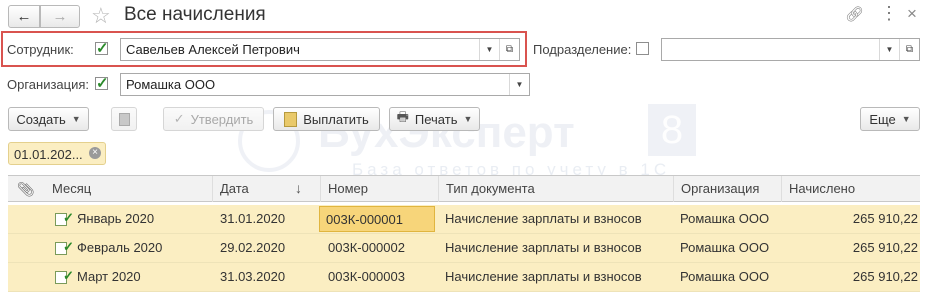 The image size is (932, 301). What do you see at coordinates (320, 49) in the screenshot?
I see `employee-field: Савельев Алексей Петрович ▼ ⧉` at bounding box center [320, 49].